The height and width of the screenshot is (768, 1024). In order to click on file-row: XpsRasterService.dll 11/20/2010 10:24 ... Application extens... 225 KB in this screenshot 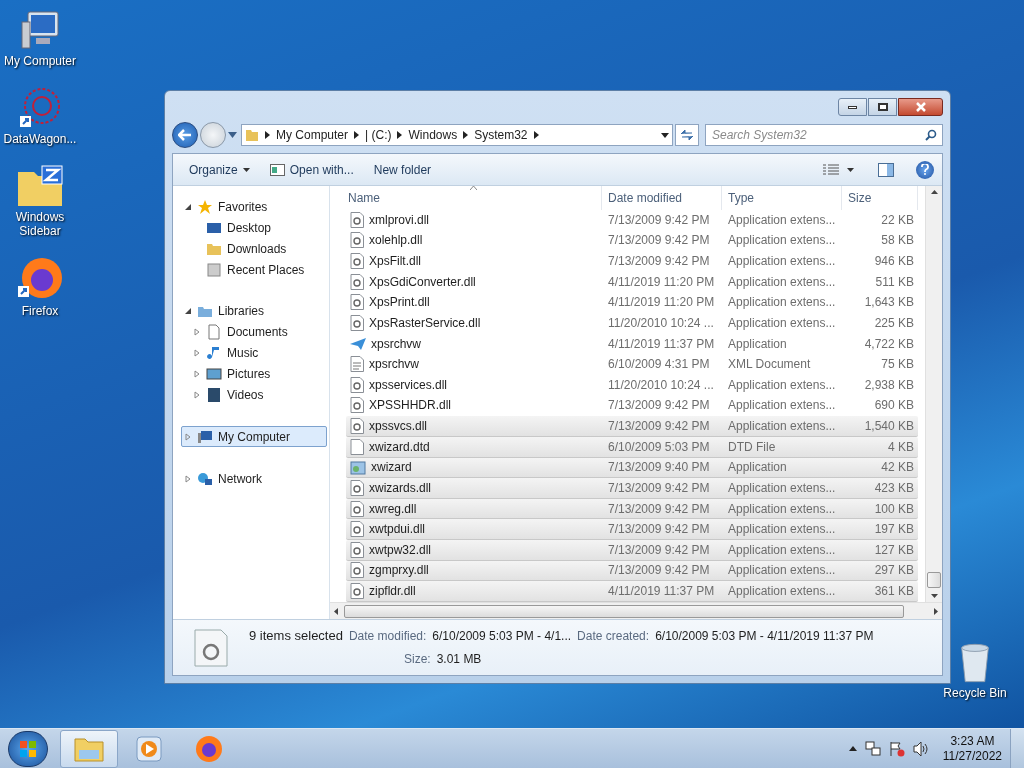, I will do `click(632, 323)`.